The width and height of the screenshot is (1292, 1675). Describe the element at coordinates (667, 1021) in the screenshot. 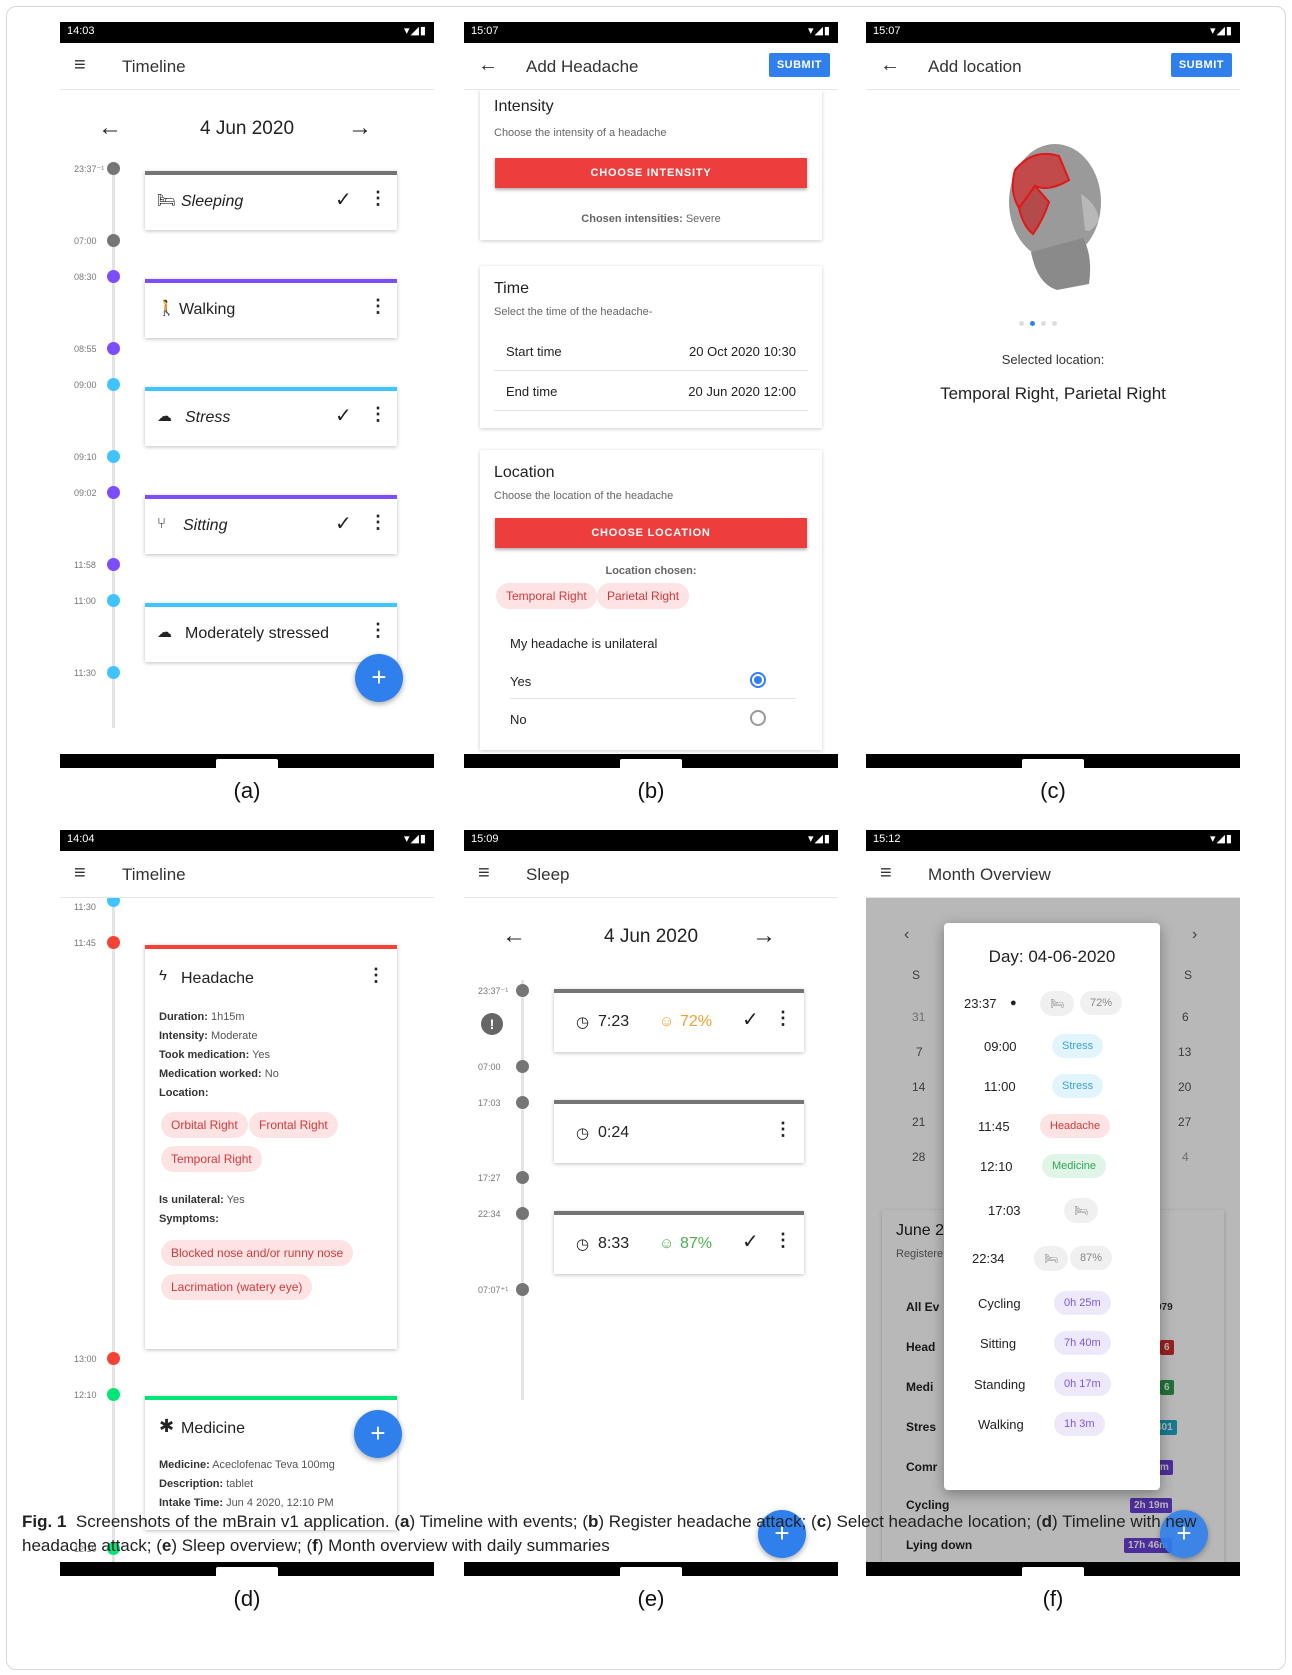

I see `smile-icon: ☺` at that location.